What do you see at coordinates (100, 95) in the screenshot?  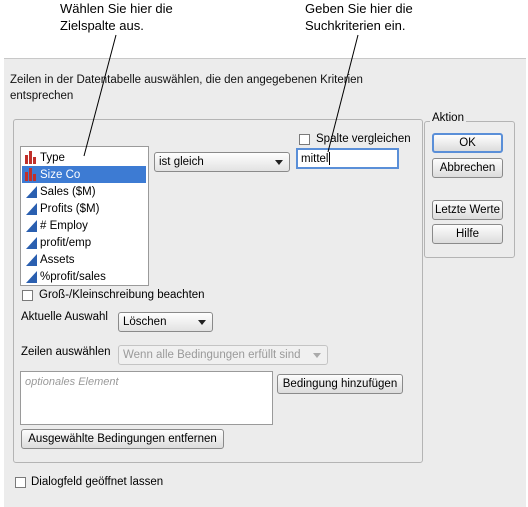 I see `callout-line-left` at bounding box center [100, 95].